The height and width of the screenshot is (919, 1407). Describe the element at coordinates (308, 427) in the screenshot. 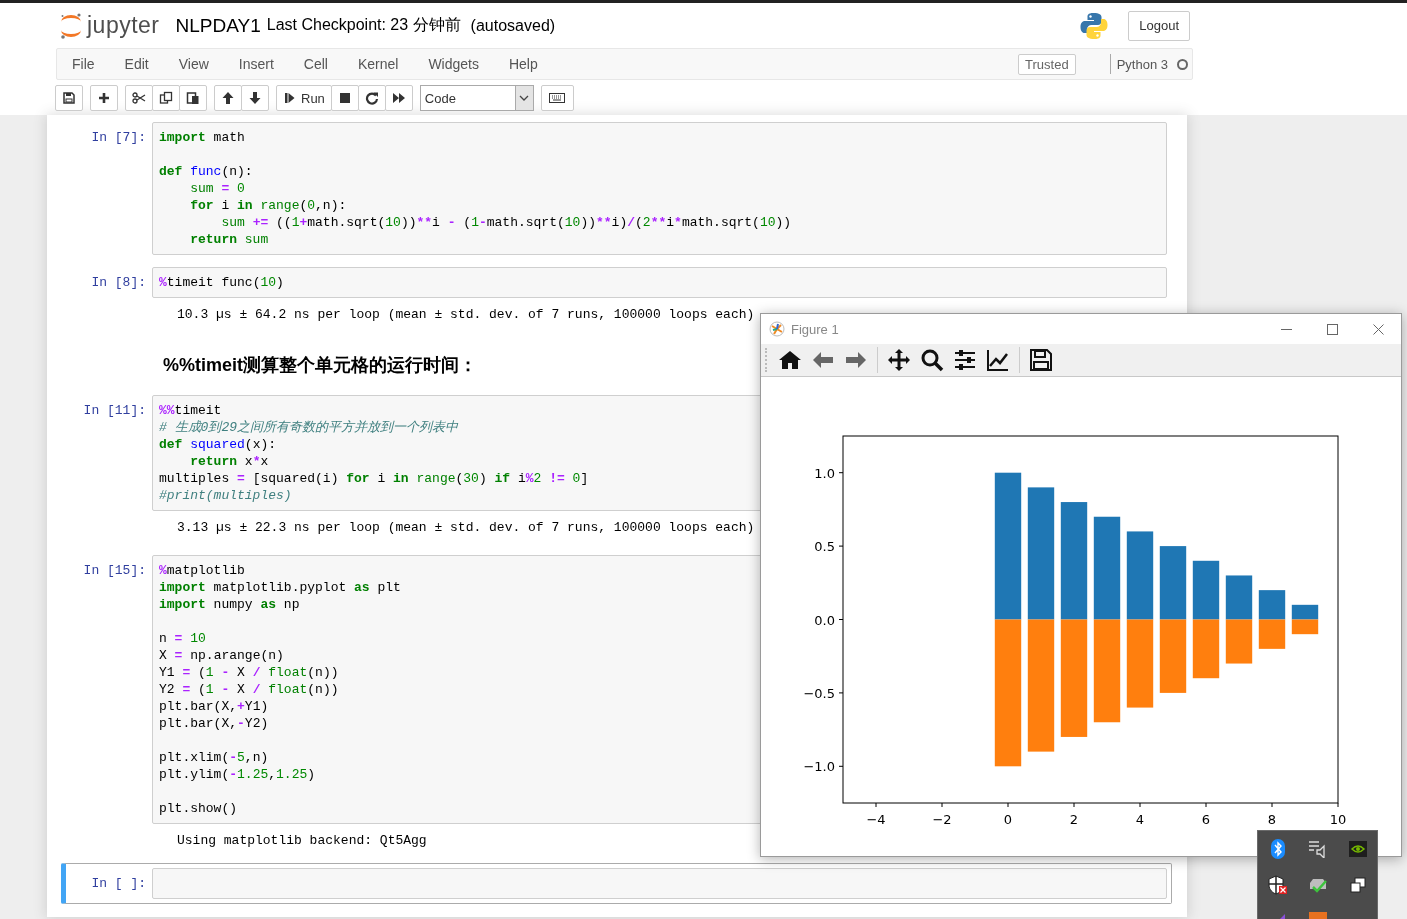

I see `code-line: # 生成0到29之间所有奇数的平方并放到一个列表中` at that location.